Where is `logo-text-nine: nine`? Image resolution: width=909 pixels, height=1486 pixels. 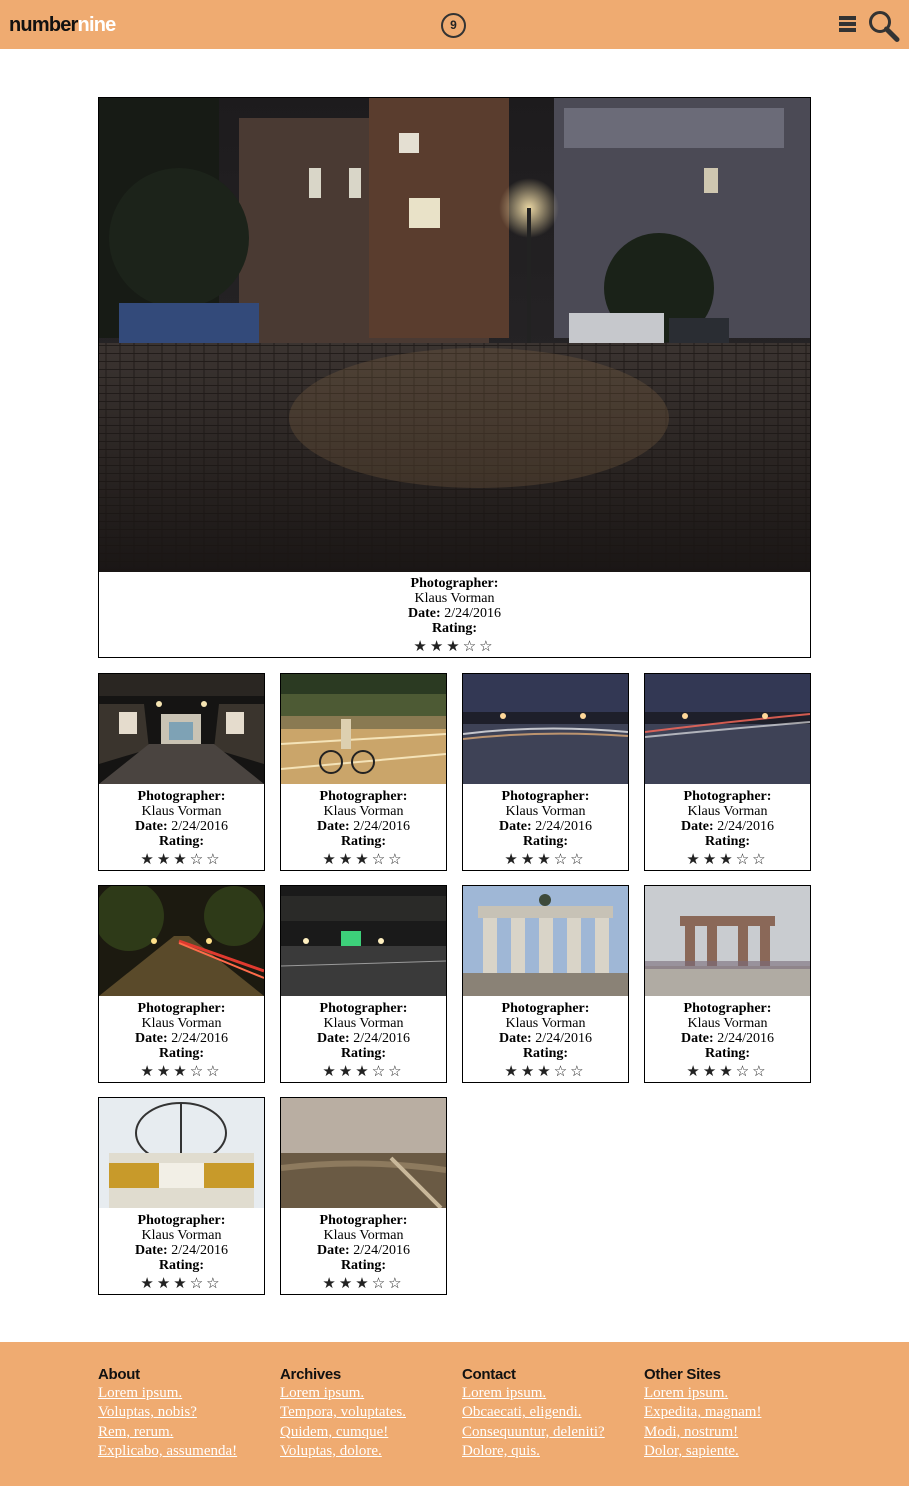 logo-text-nine: nine is located at coordinates (97, 25).